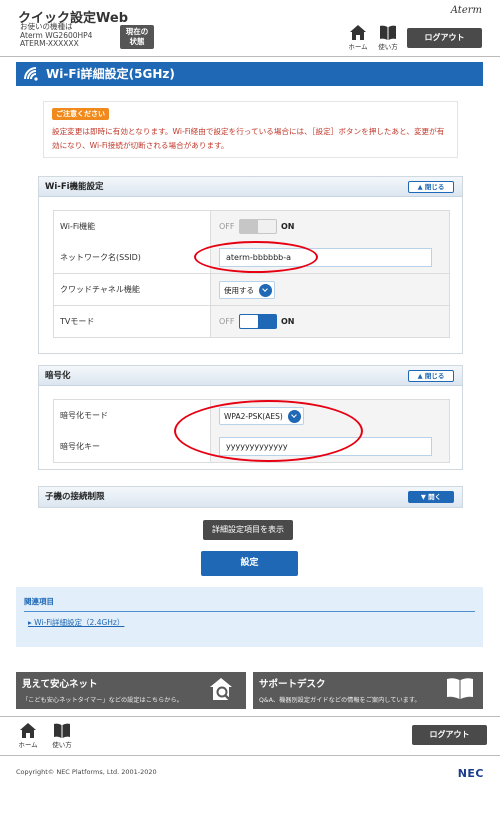  I want to click on encryption-section-collapse-button: ▲ 閉じる, so click(431, 376).